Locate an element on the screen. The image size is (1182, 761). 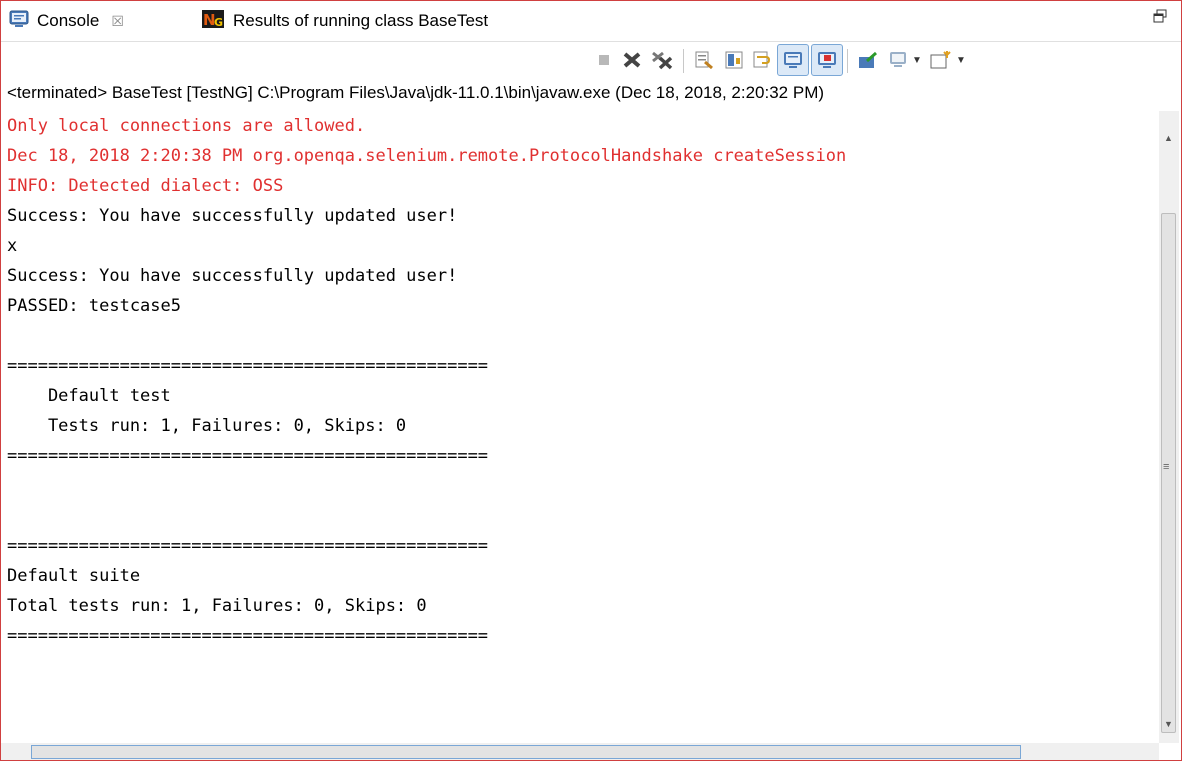
scroll-up-icon: ▲ is located at coordinates (1168, 138).